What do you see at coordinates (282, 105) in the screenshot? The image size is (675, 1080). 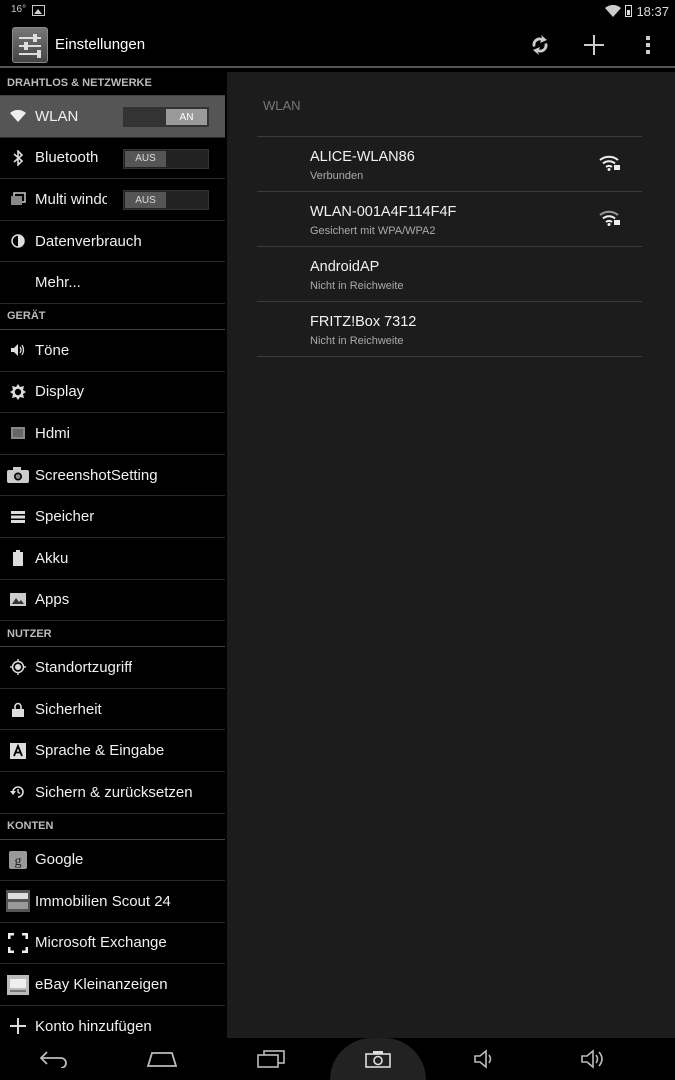 I see `wlan-panel-title: WLAN` at bounding box center [282, 105].